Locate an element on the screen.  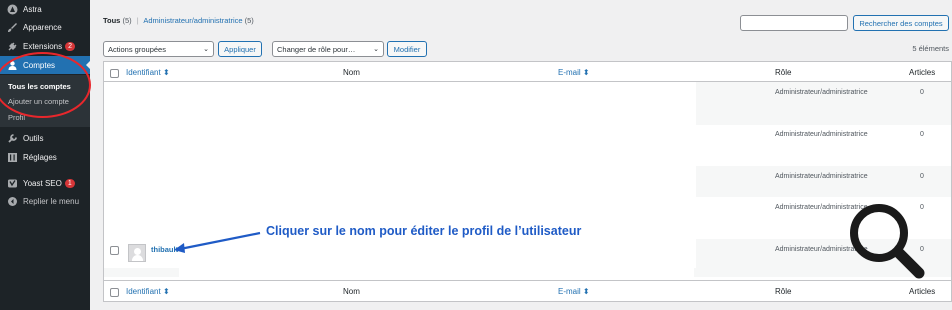
column-name-footer: Nom is located at coordinates (351, 291).